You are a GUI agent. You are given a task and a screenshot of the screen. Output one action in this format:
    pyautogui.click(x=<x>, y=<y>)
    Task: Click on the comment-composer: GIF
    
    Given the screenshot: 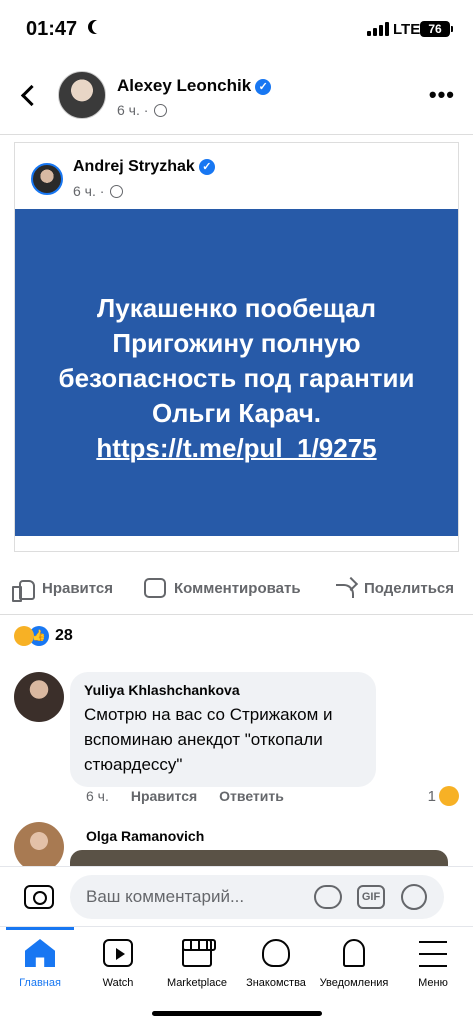 What is the action you would take?
    pyautogui.click(x=236, y=896)
    